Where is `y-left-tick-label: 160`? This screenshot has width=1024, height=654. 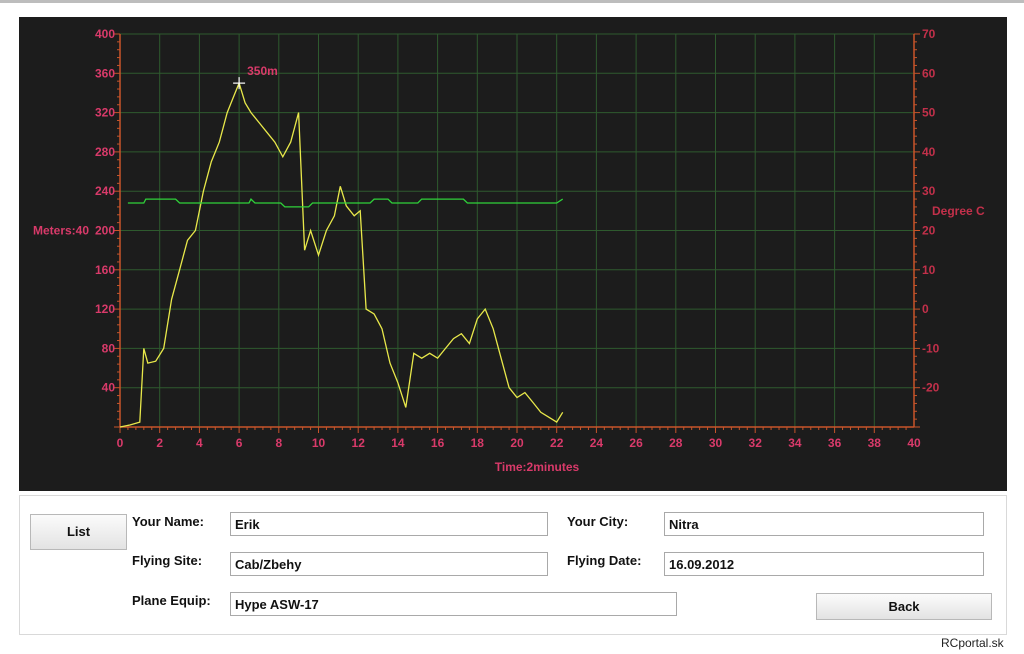
y-left-tick-label: 160 is located at coordinates (105, 270).